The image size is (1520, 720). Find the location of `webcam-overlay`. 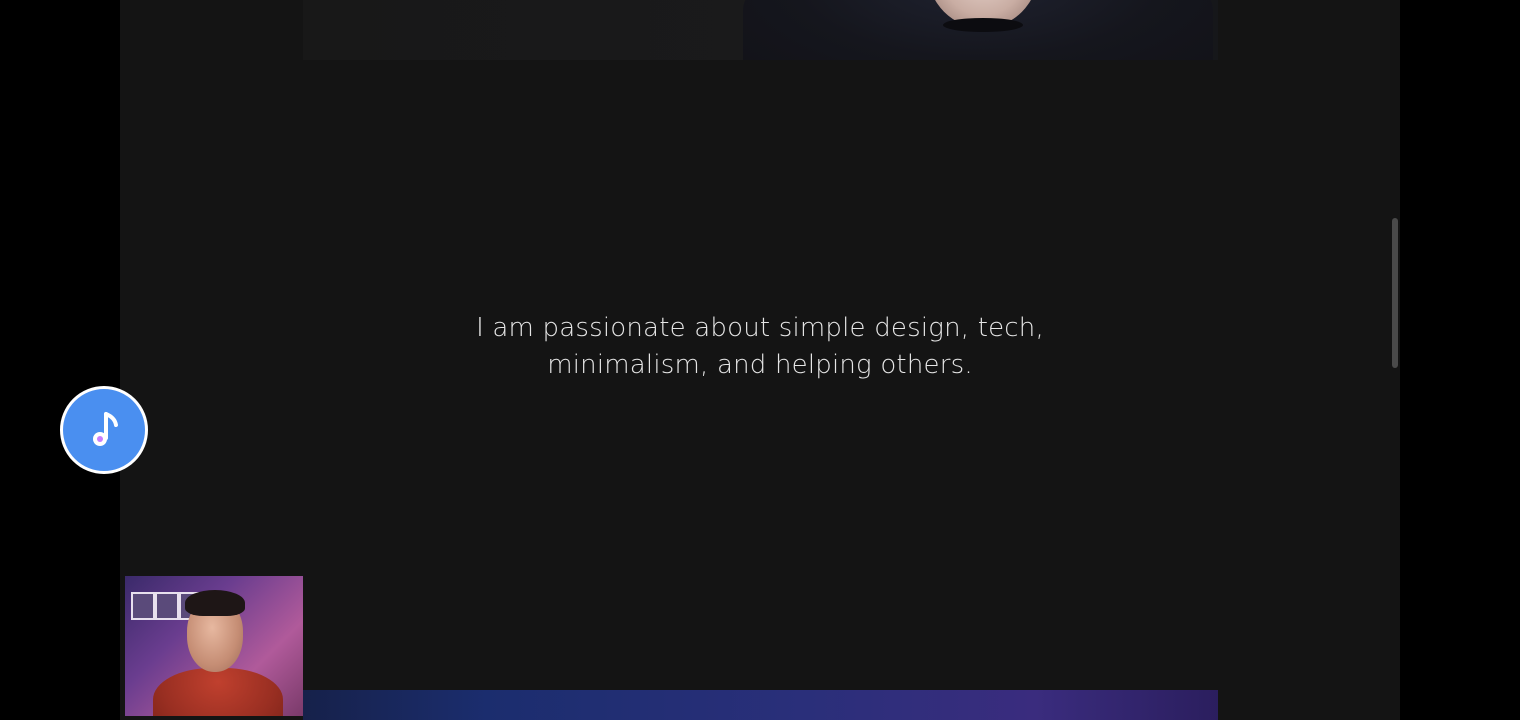

webcam-overlay is located at coordinates (214, 646).